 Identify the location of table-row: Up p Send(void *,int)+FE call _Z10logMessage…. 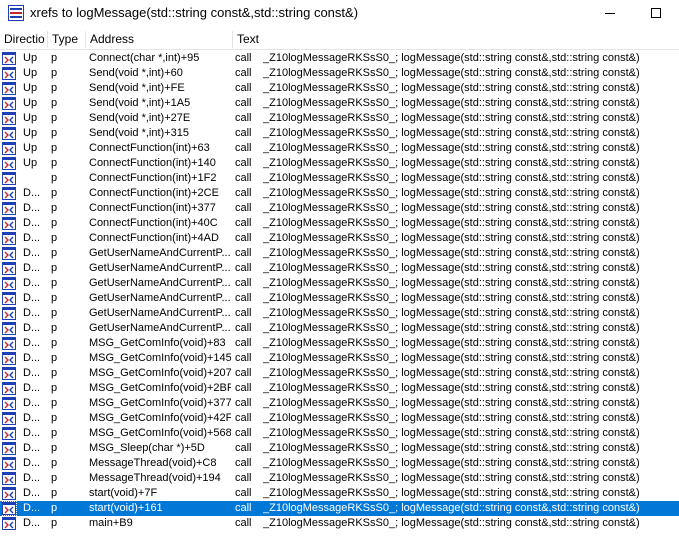
(339, 88).